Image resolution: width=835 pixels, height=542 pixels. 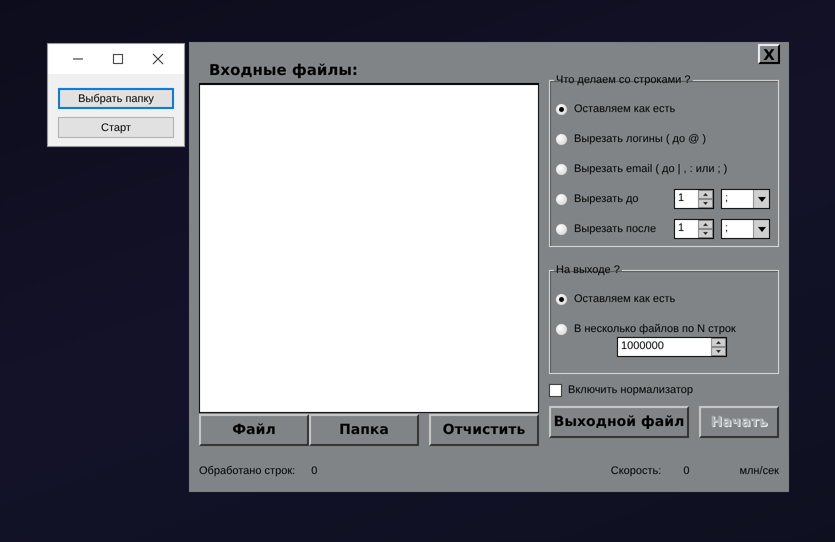 I want to click on normalizer-label: Включить нормализатор, so click(x=631, y=390).